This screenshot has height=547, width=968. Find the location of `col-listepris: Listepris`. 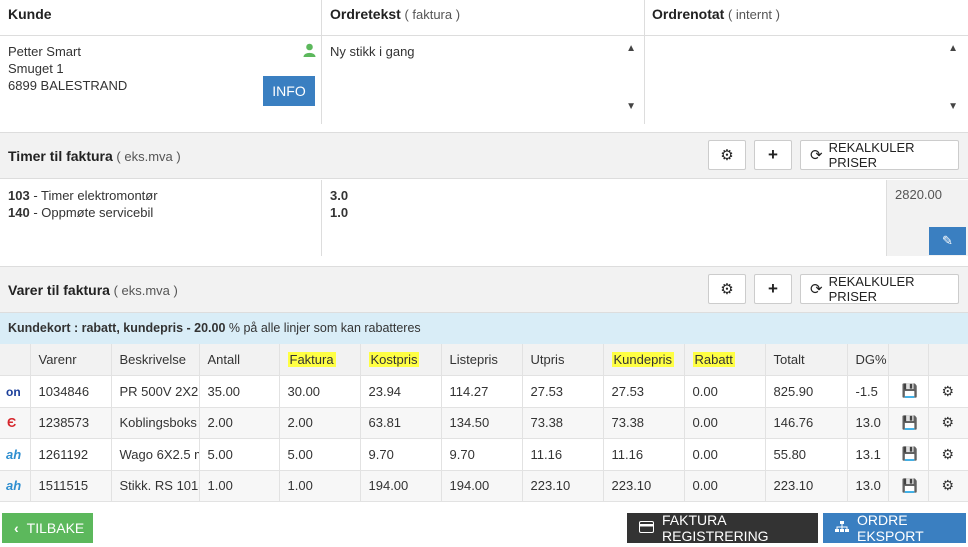

col-listepris: Listepris is located at coordinates (482, 360).